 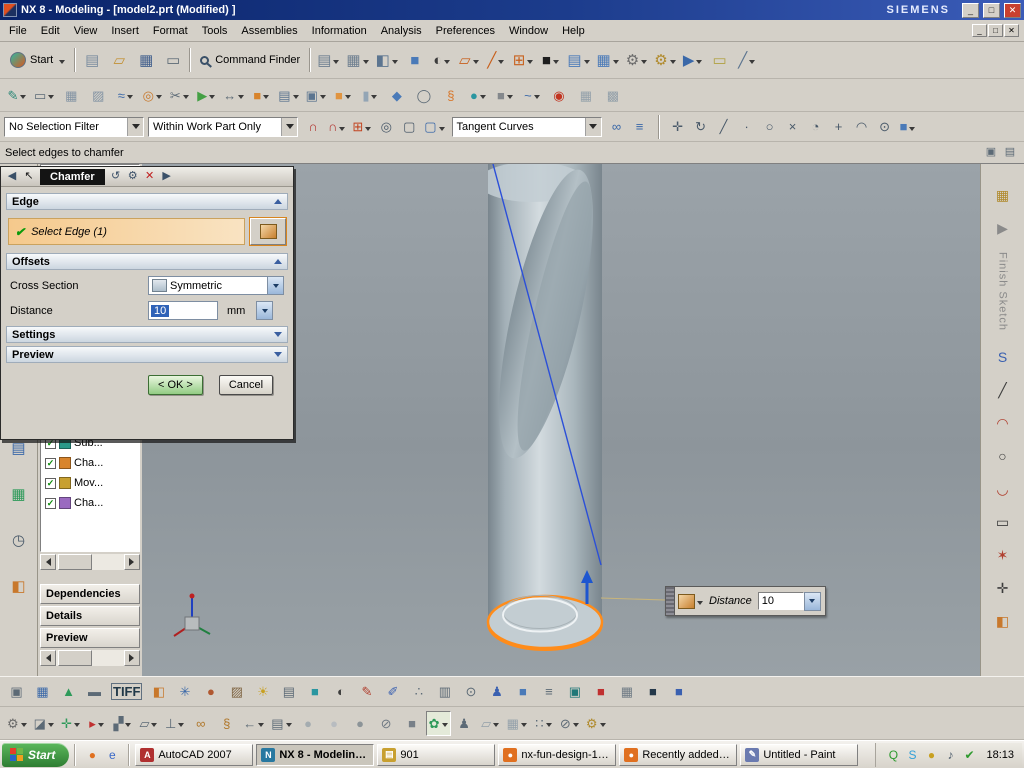 I want to click on ink-pen-icon: ✐, so click(x=392, y=691).